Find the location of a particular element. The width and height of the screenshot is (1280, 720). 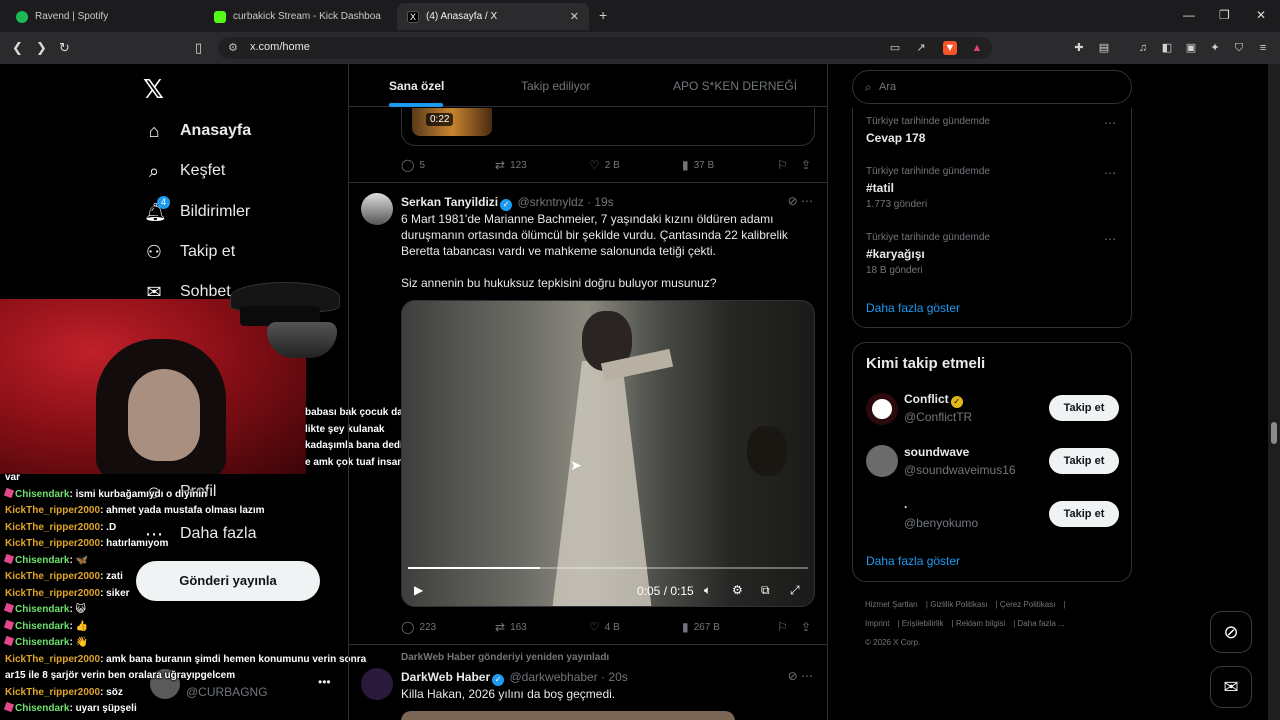

reload-icon: ↻ is located at coordinates (64, 48).